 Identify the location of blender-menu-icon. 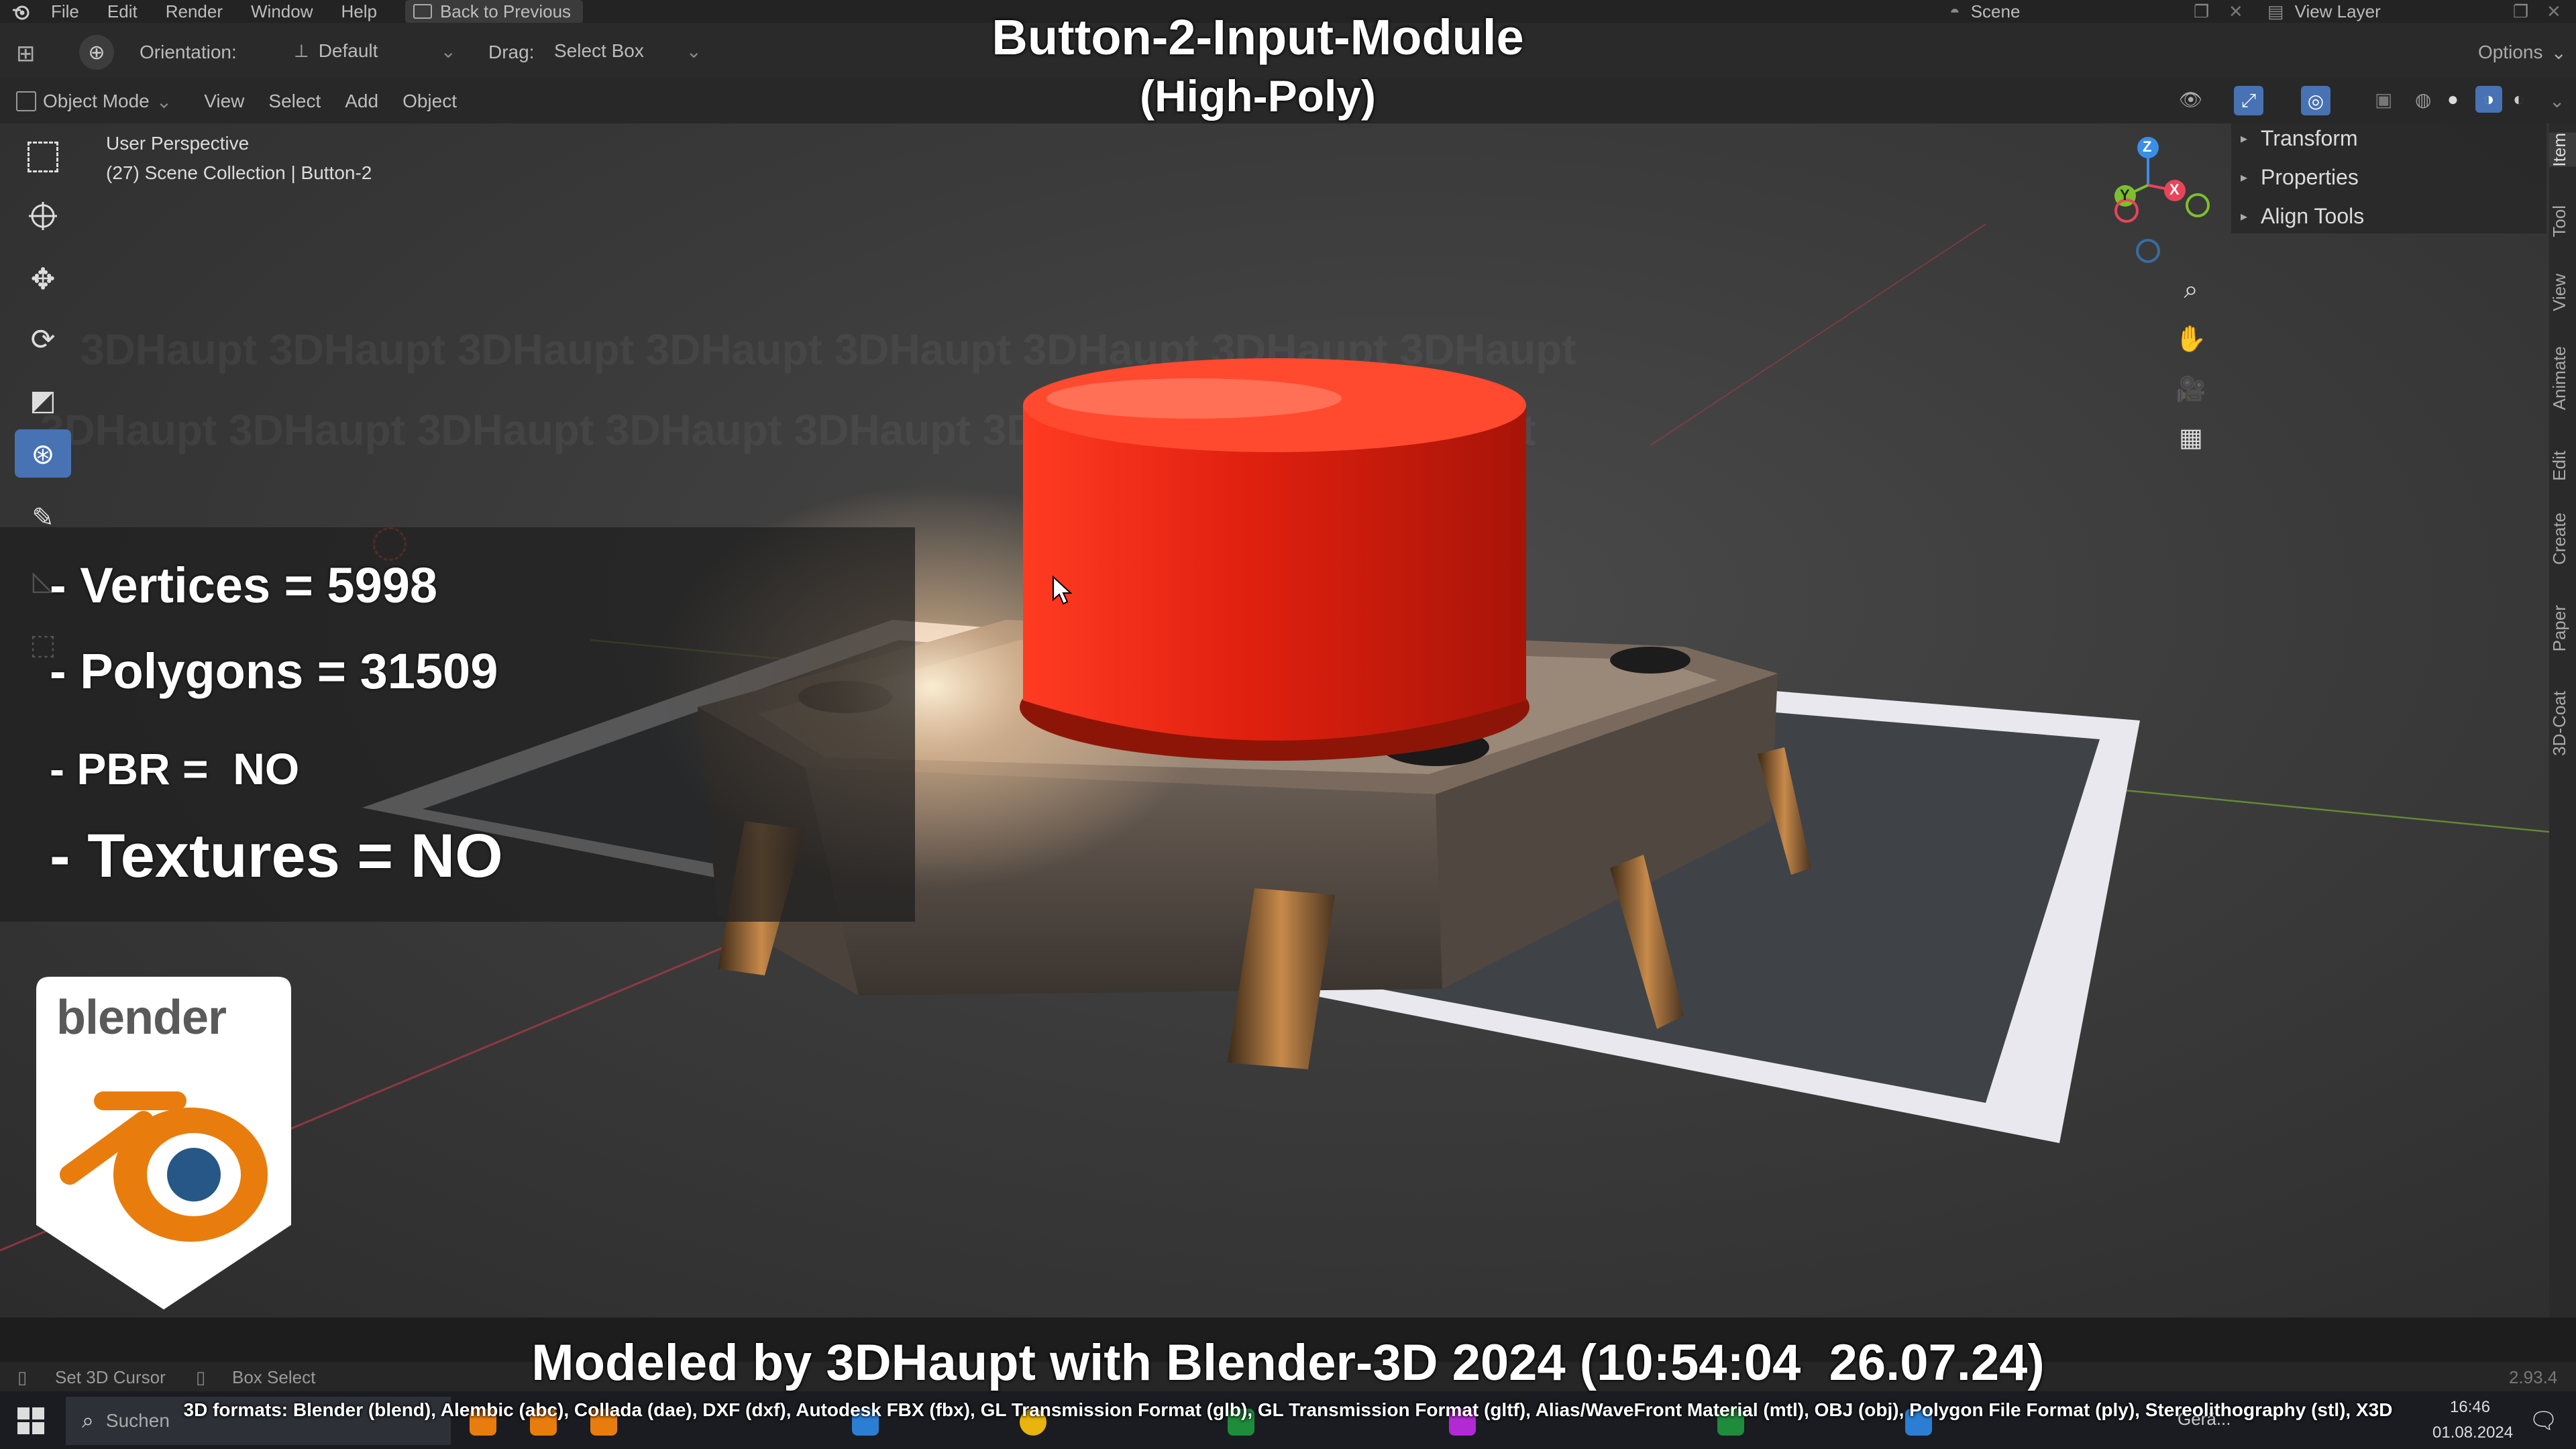
(21, 11).